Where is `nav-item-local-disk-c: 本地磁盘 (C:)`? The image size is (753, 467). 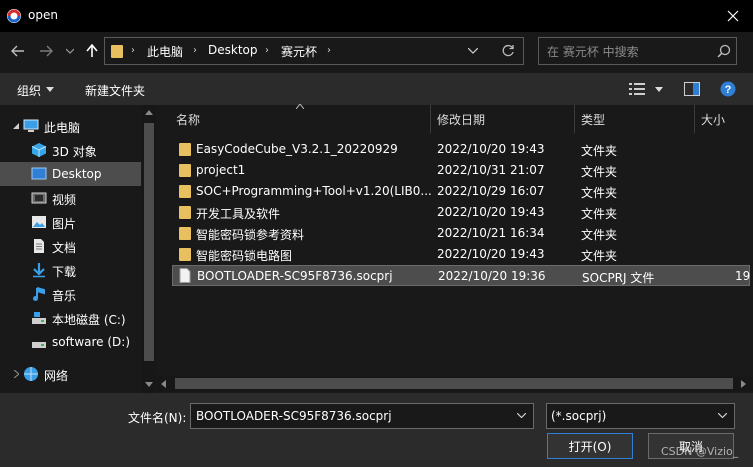 nav-item-local-disk-c: 本地磁盘 (C:) is located at coordinates (70, 318).